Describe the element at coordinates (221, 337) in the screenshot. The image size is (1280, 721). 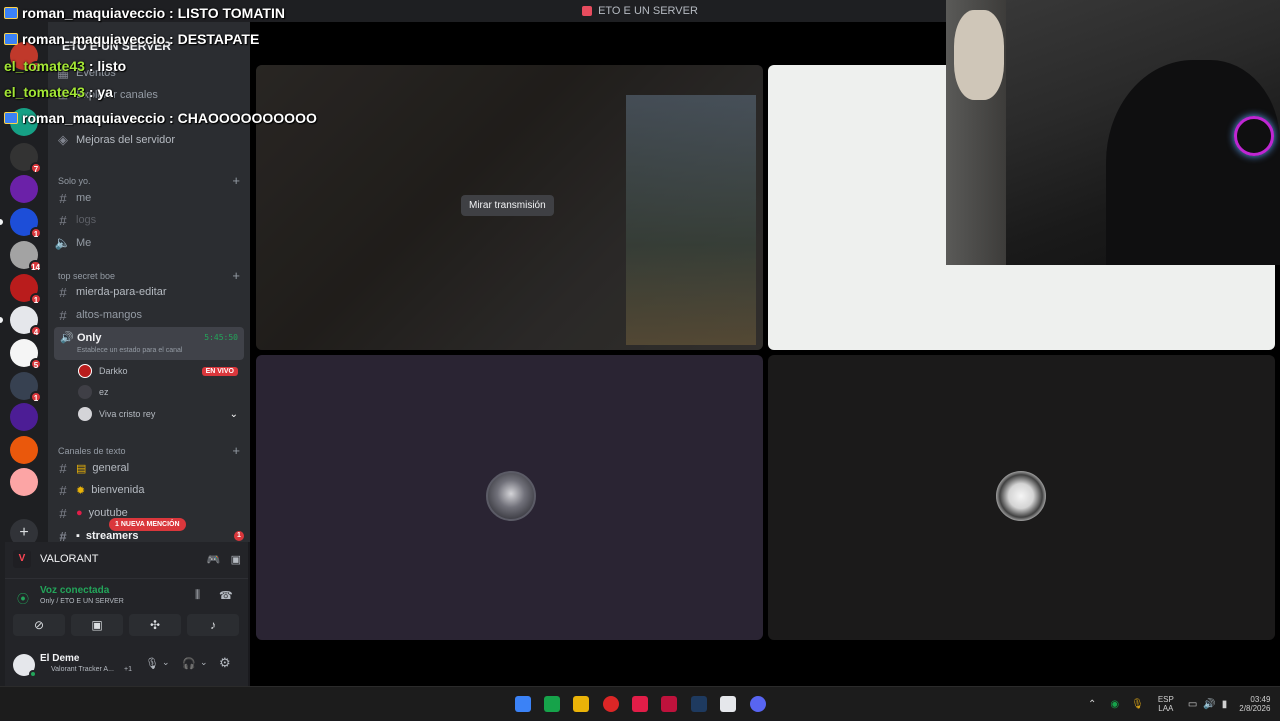
I see `voice-timer: 5:45:50` at that location.